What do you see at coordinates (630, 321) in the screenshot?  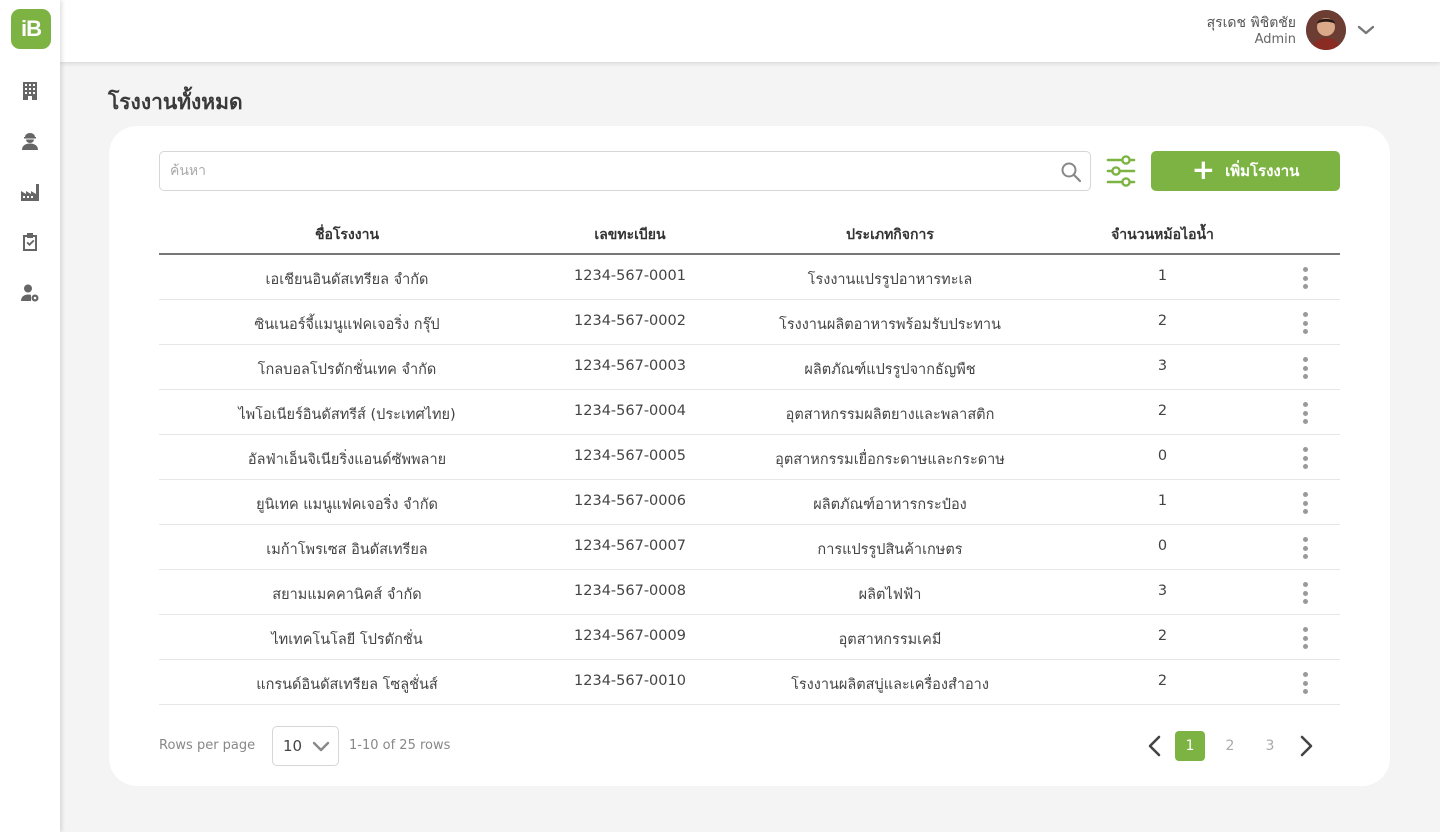 I see `registration-cell: 1234-567-0002` at bounding box center [630, 321].